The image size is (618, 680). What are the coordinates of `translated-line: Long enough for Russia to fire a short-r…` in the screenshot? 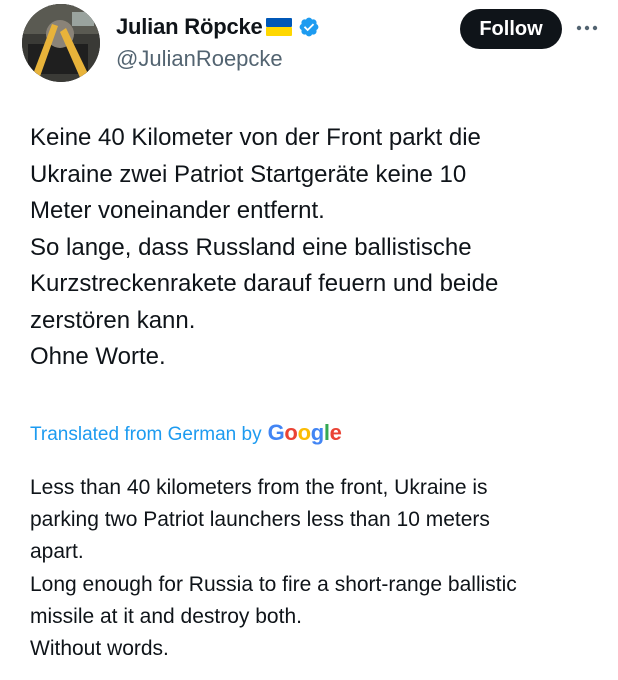 It's located at (273, 584).